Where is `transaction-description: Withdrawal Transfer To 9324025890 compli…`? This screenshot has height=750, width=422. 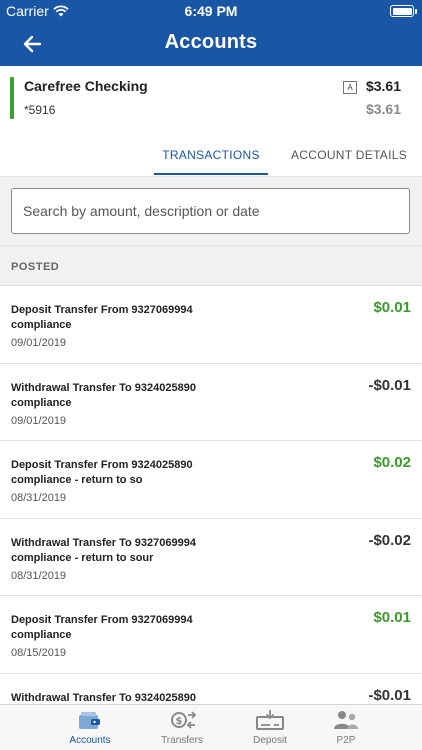
transaction-description: Withdrawal Transfer To 9324025890 compli… is located at coordinates (131, 396).